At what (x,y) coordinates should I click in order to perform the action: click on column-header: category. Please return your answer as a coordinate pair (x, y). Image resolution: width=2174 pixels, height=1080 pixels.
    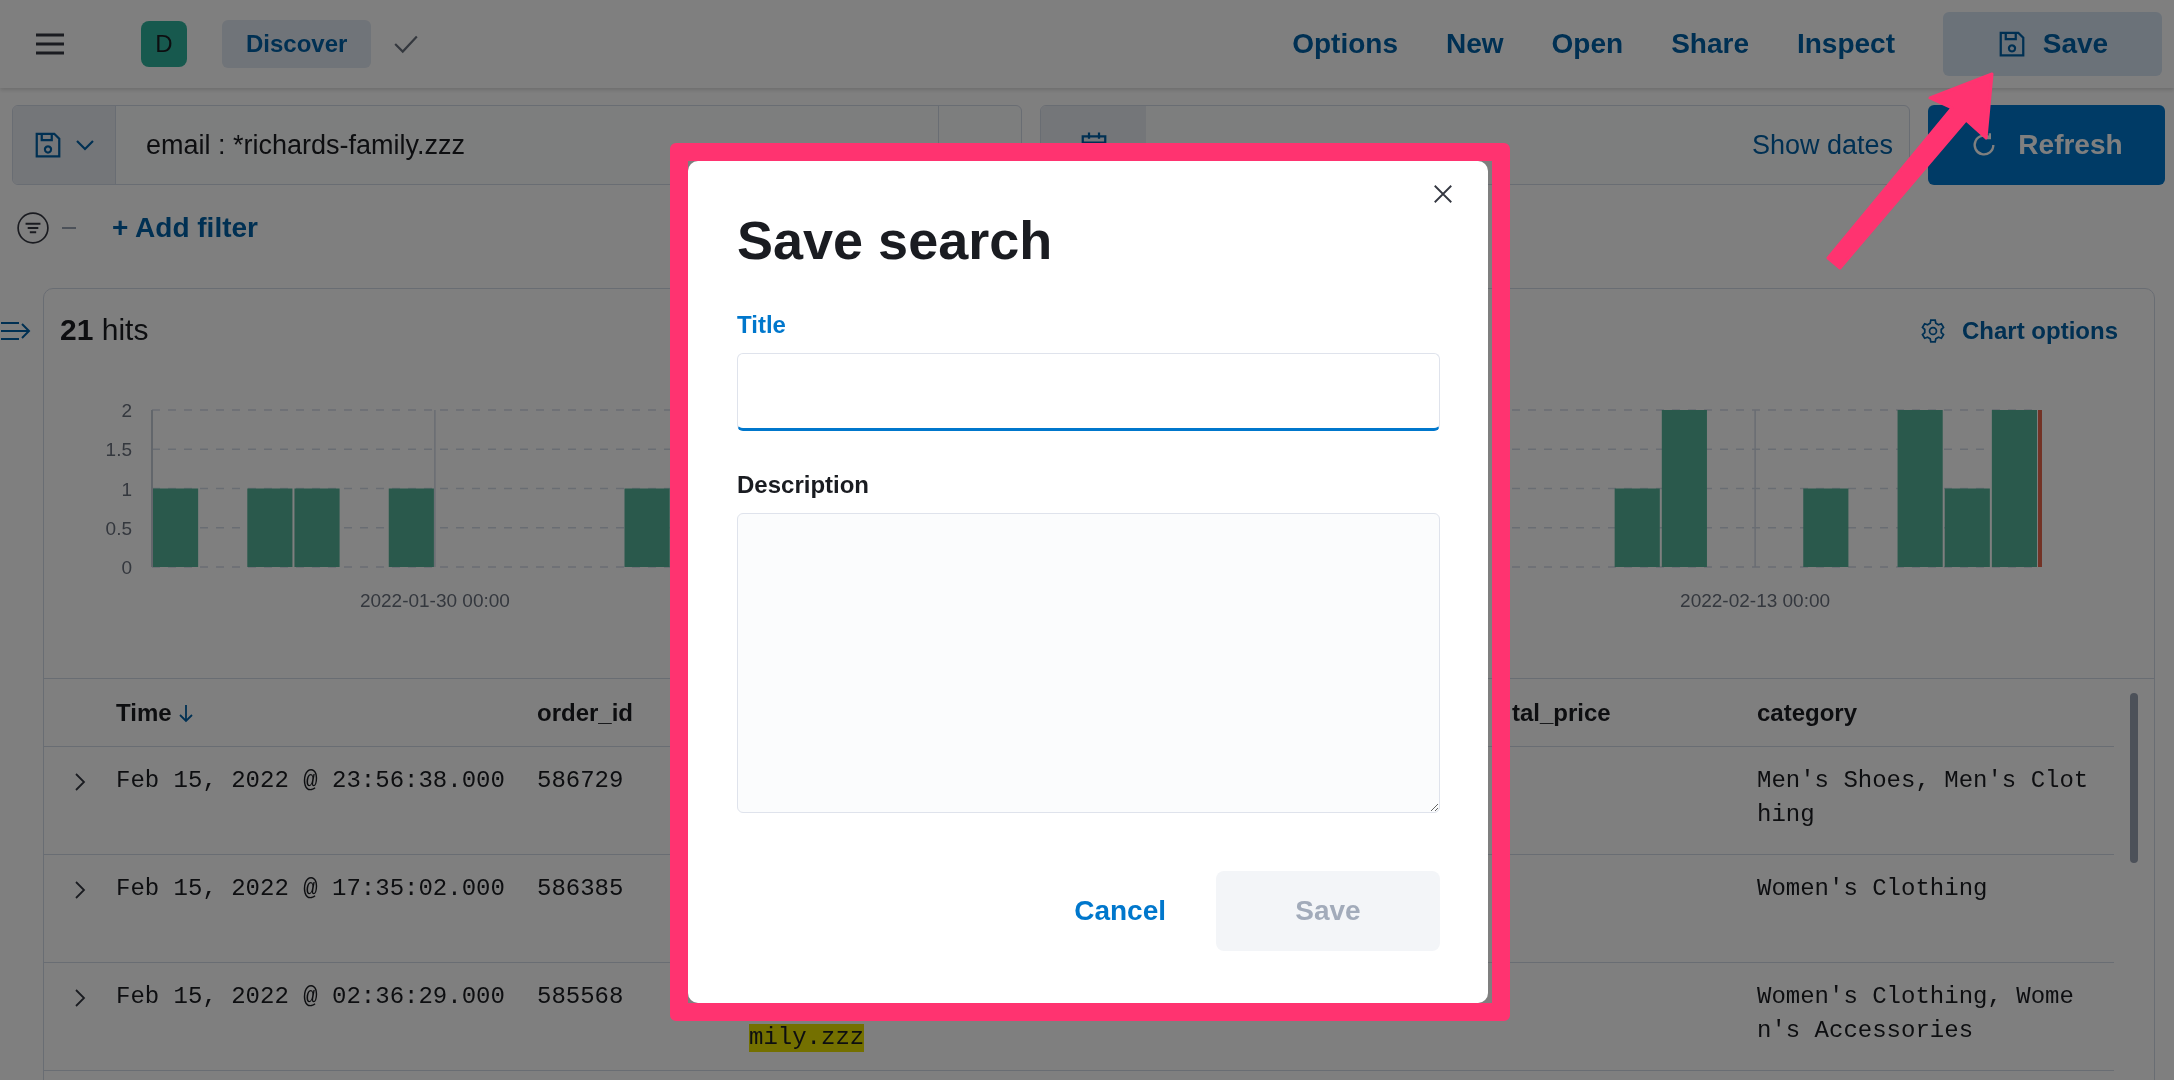
    Looking at the image, I should click on (1807, 712).